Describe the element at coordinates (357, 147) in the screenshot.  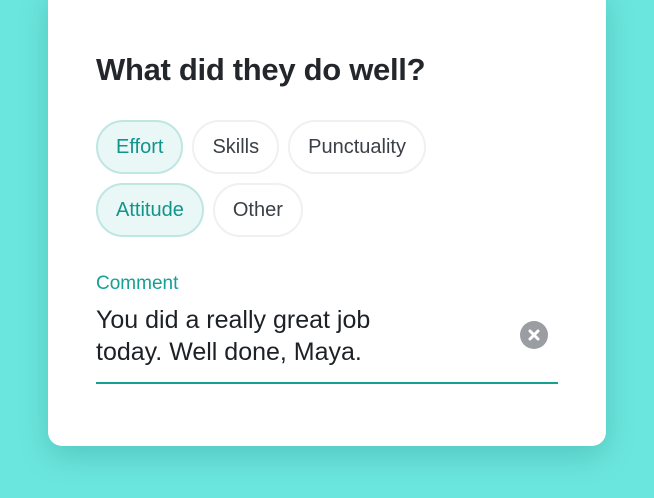
I see `chip-punctuality: Punctuality` at that location.